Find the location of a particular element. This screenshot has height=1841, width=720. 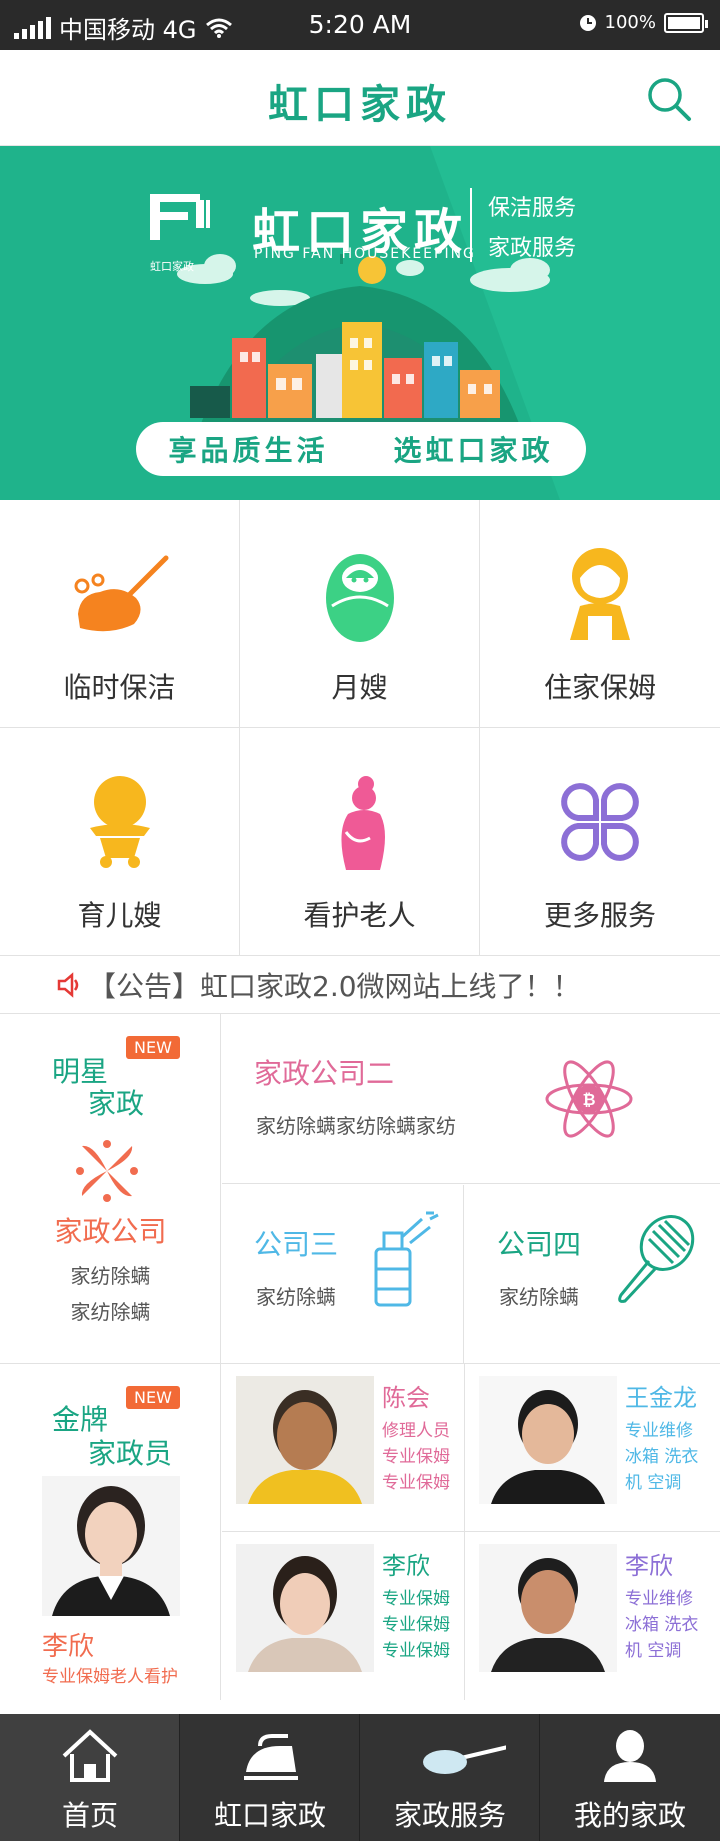

more-services-icon is located at coordinates (600, 822).